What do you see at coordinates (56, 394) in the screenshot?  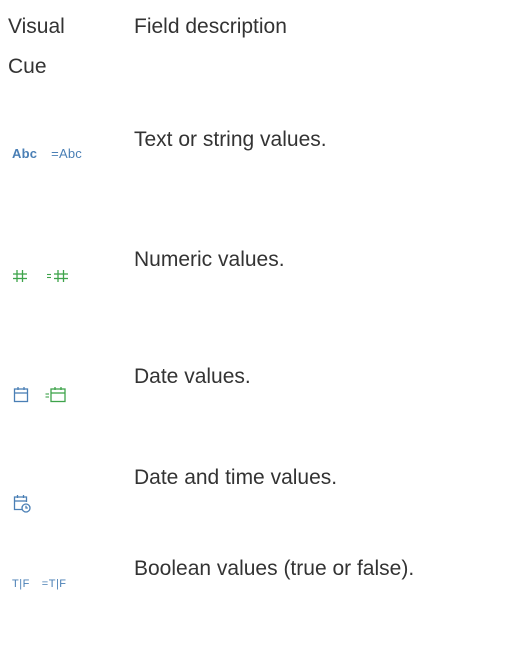 I see `calculated-date-icon` at bounding box center [56, 394].